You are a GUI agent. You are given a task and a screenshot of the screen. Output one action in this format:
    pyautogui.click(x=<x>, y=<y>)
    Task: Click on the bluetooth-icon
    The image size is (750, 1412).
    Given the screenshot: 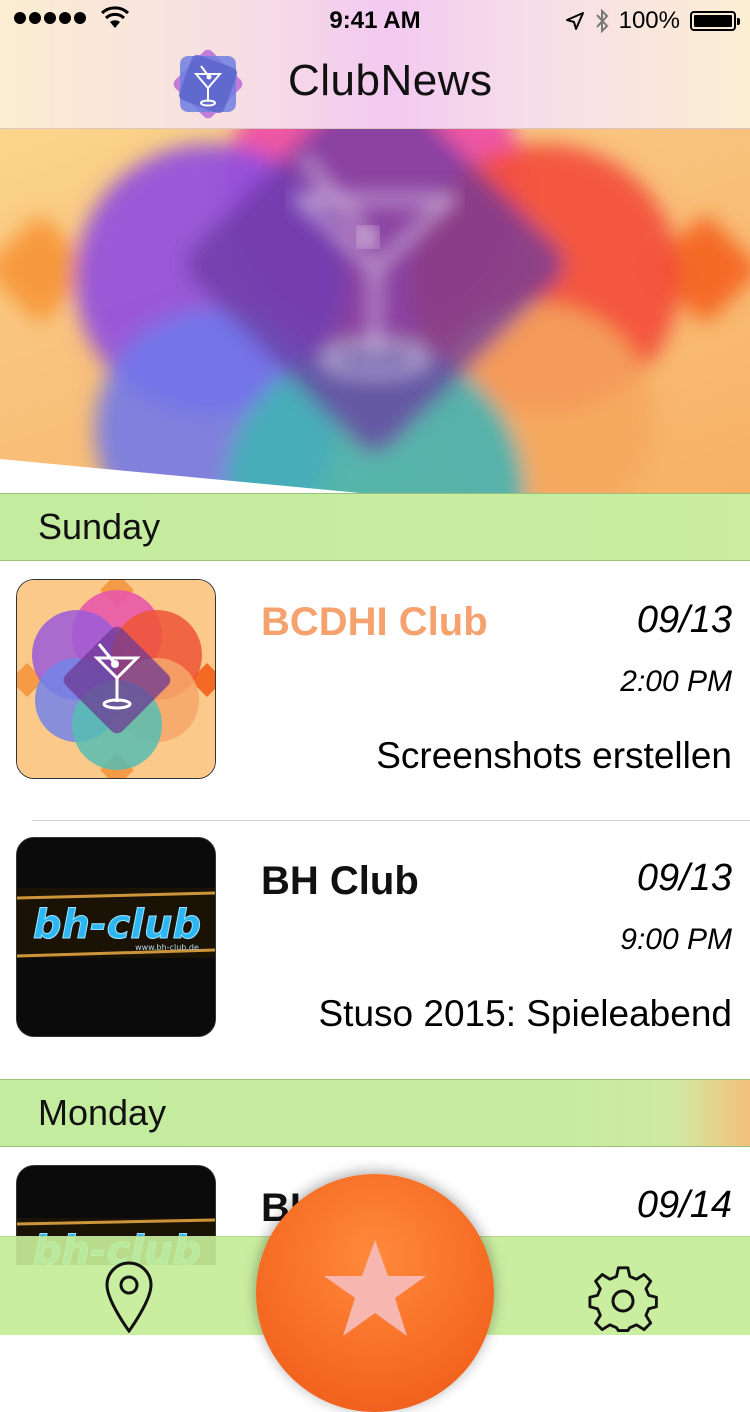 What is the action you would take?
    pyautogui.click(x=601, y=21)
    